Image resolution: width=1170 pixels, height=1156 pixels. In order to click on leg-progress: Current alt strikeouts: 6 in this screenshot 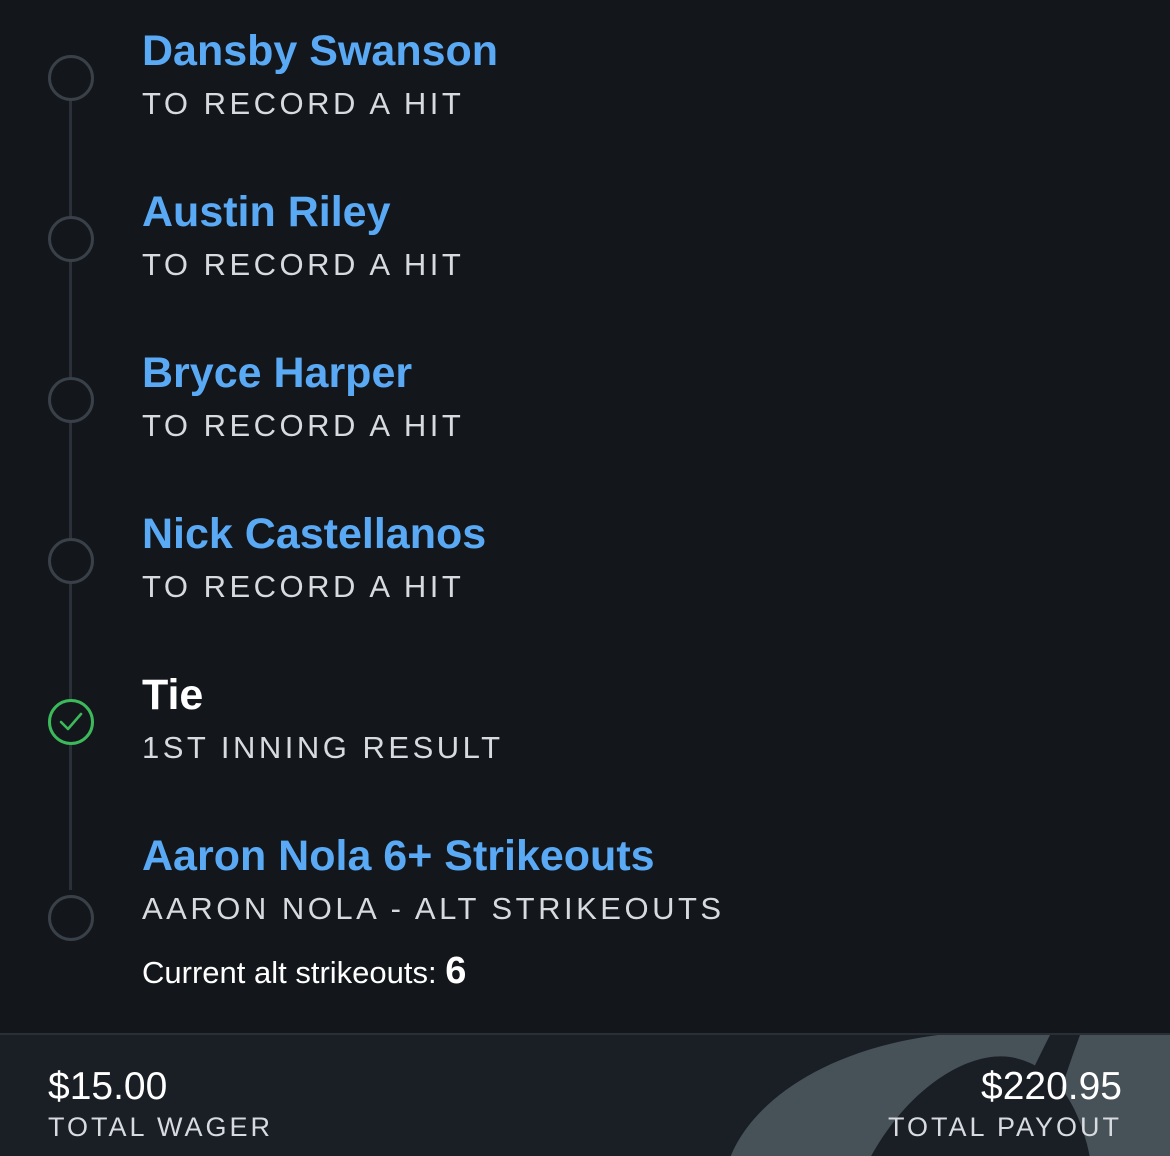, I will do `click(304, 972)`.